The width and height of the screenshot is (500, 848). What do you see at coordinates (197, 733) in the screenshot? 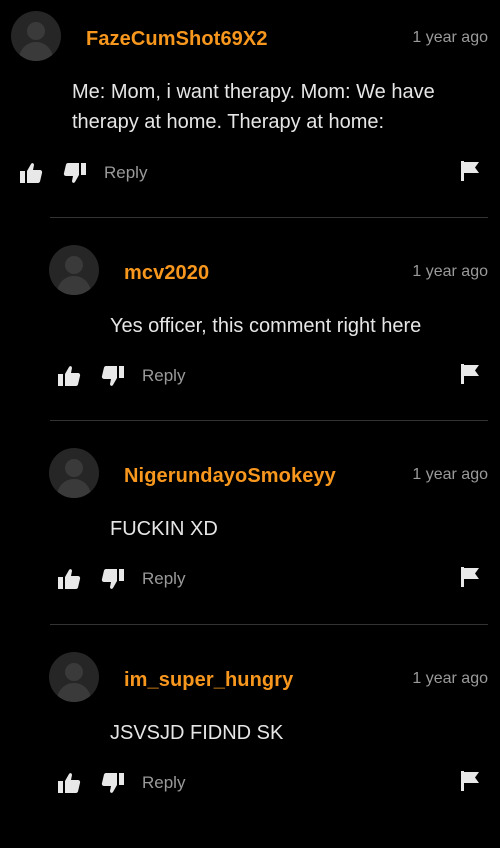
I see `comment-body: JSVSJD FIDND SK` at bounding box center [197, 733].